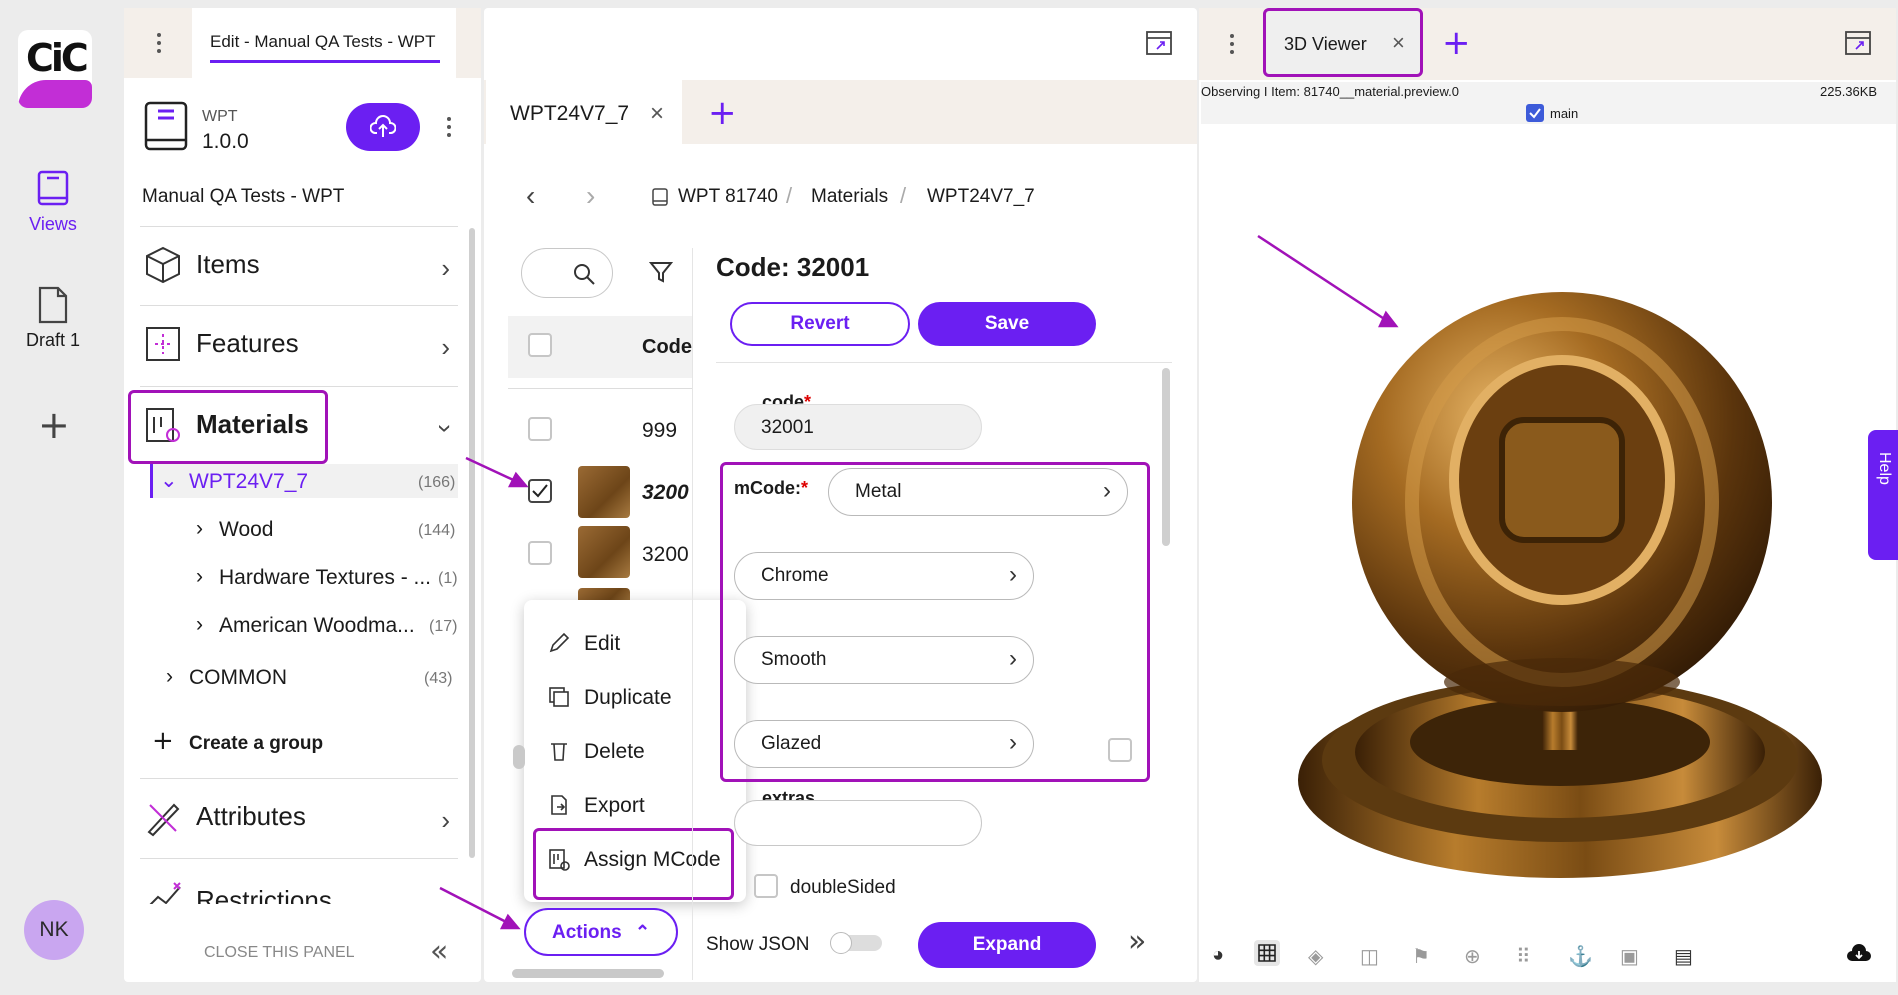 The width and height of the screenshot is (1898, 995). What do you see at coordinates (449, 129) in the screenshot?
I see `catalog-menu-icon` at bounding box center [449, 129].